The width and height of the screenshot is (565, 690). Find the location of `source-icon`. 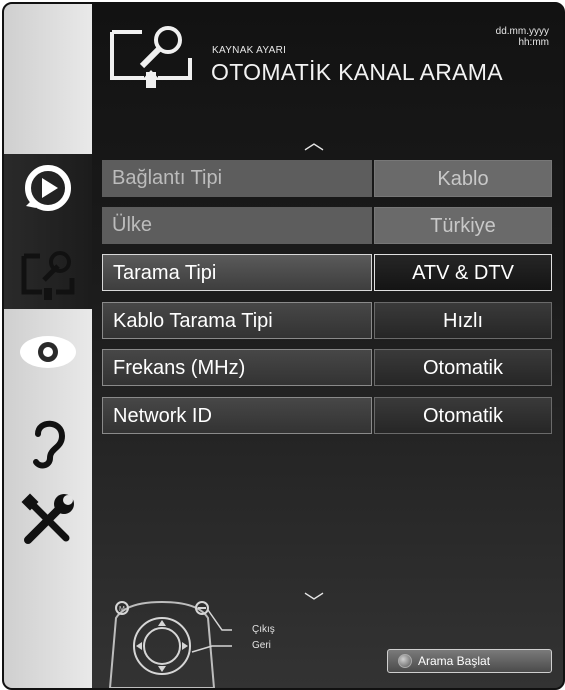

source-icon is located at coordinates (48, 188).